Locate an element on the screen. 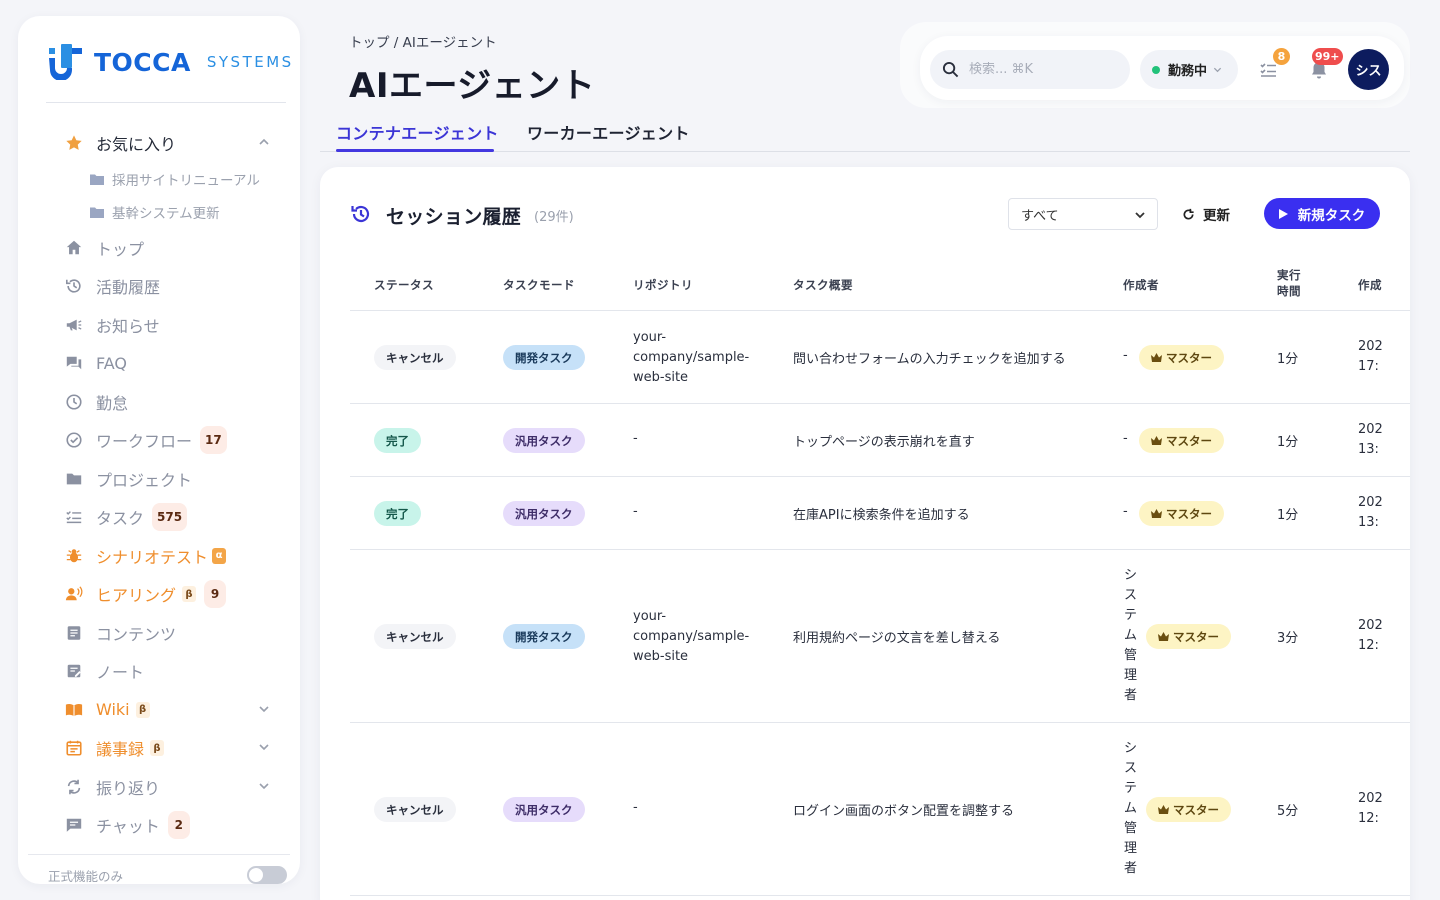 The image size is (1440, 900). chat-bubbles-icon is located at coordinates (74, 363).